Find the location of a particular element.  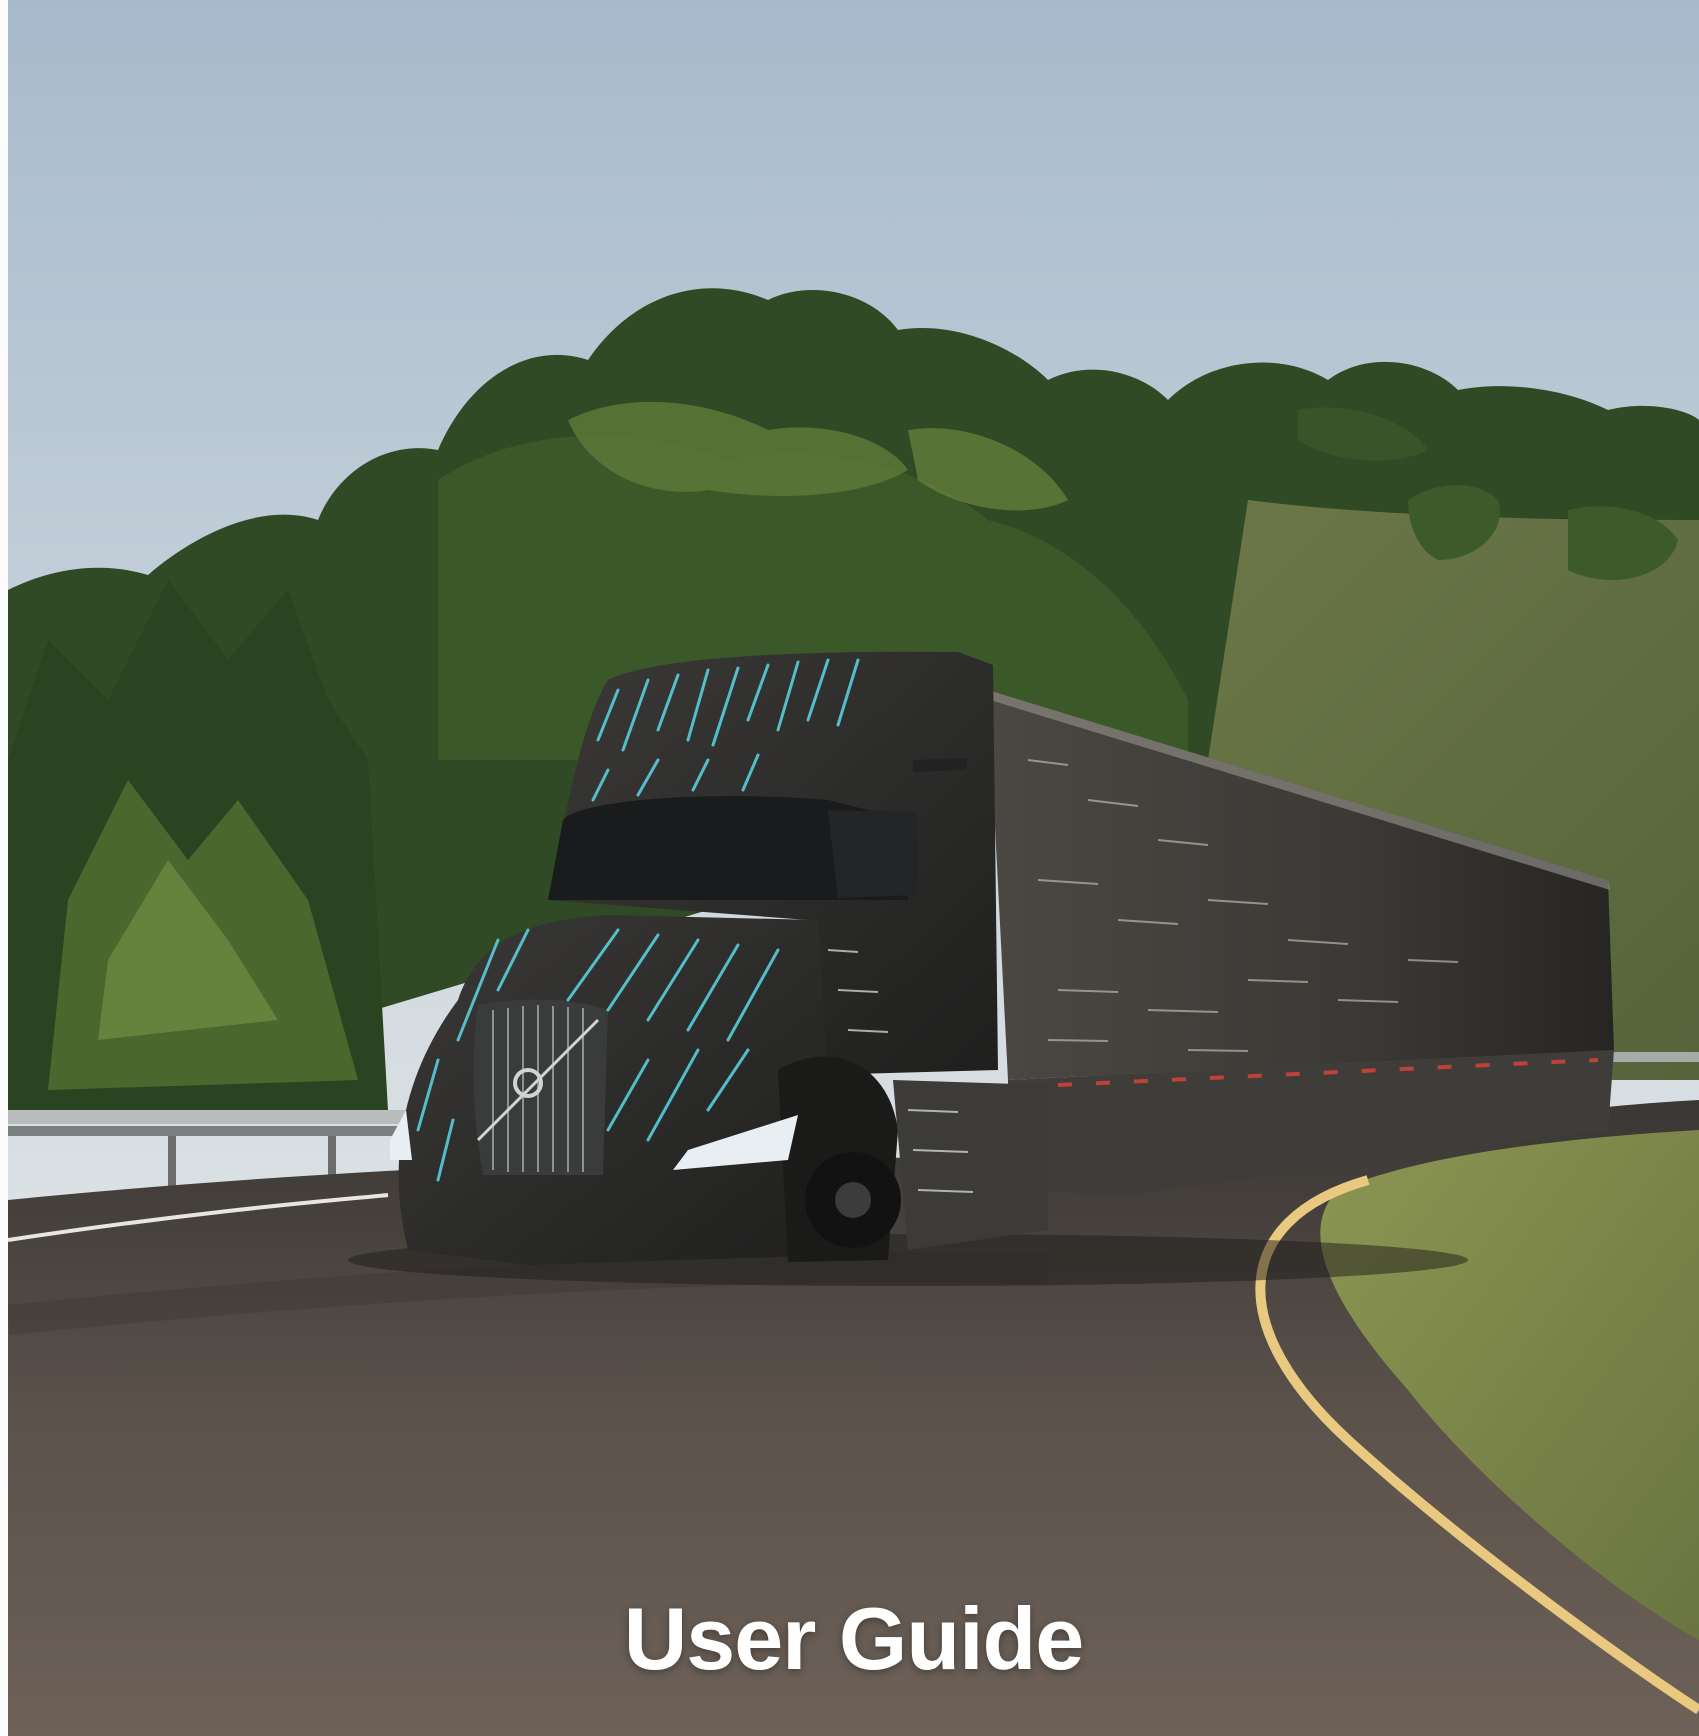

cover-title: User Guide is located at coordinates (853, 1638).